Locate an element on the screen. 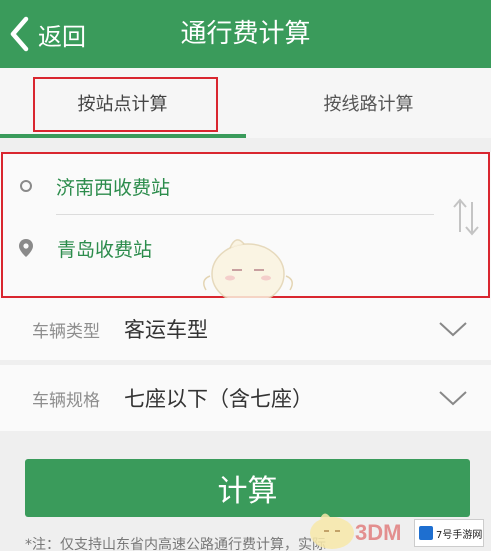 Image resolution: width=491 pixels, height=551 pixels. vehicle-spec-label: 车辆规格 is located at coordinates (66, 400).